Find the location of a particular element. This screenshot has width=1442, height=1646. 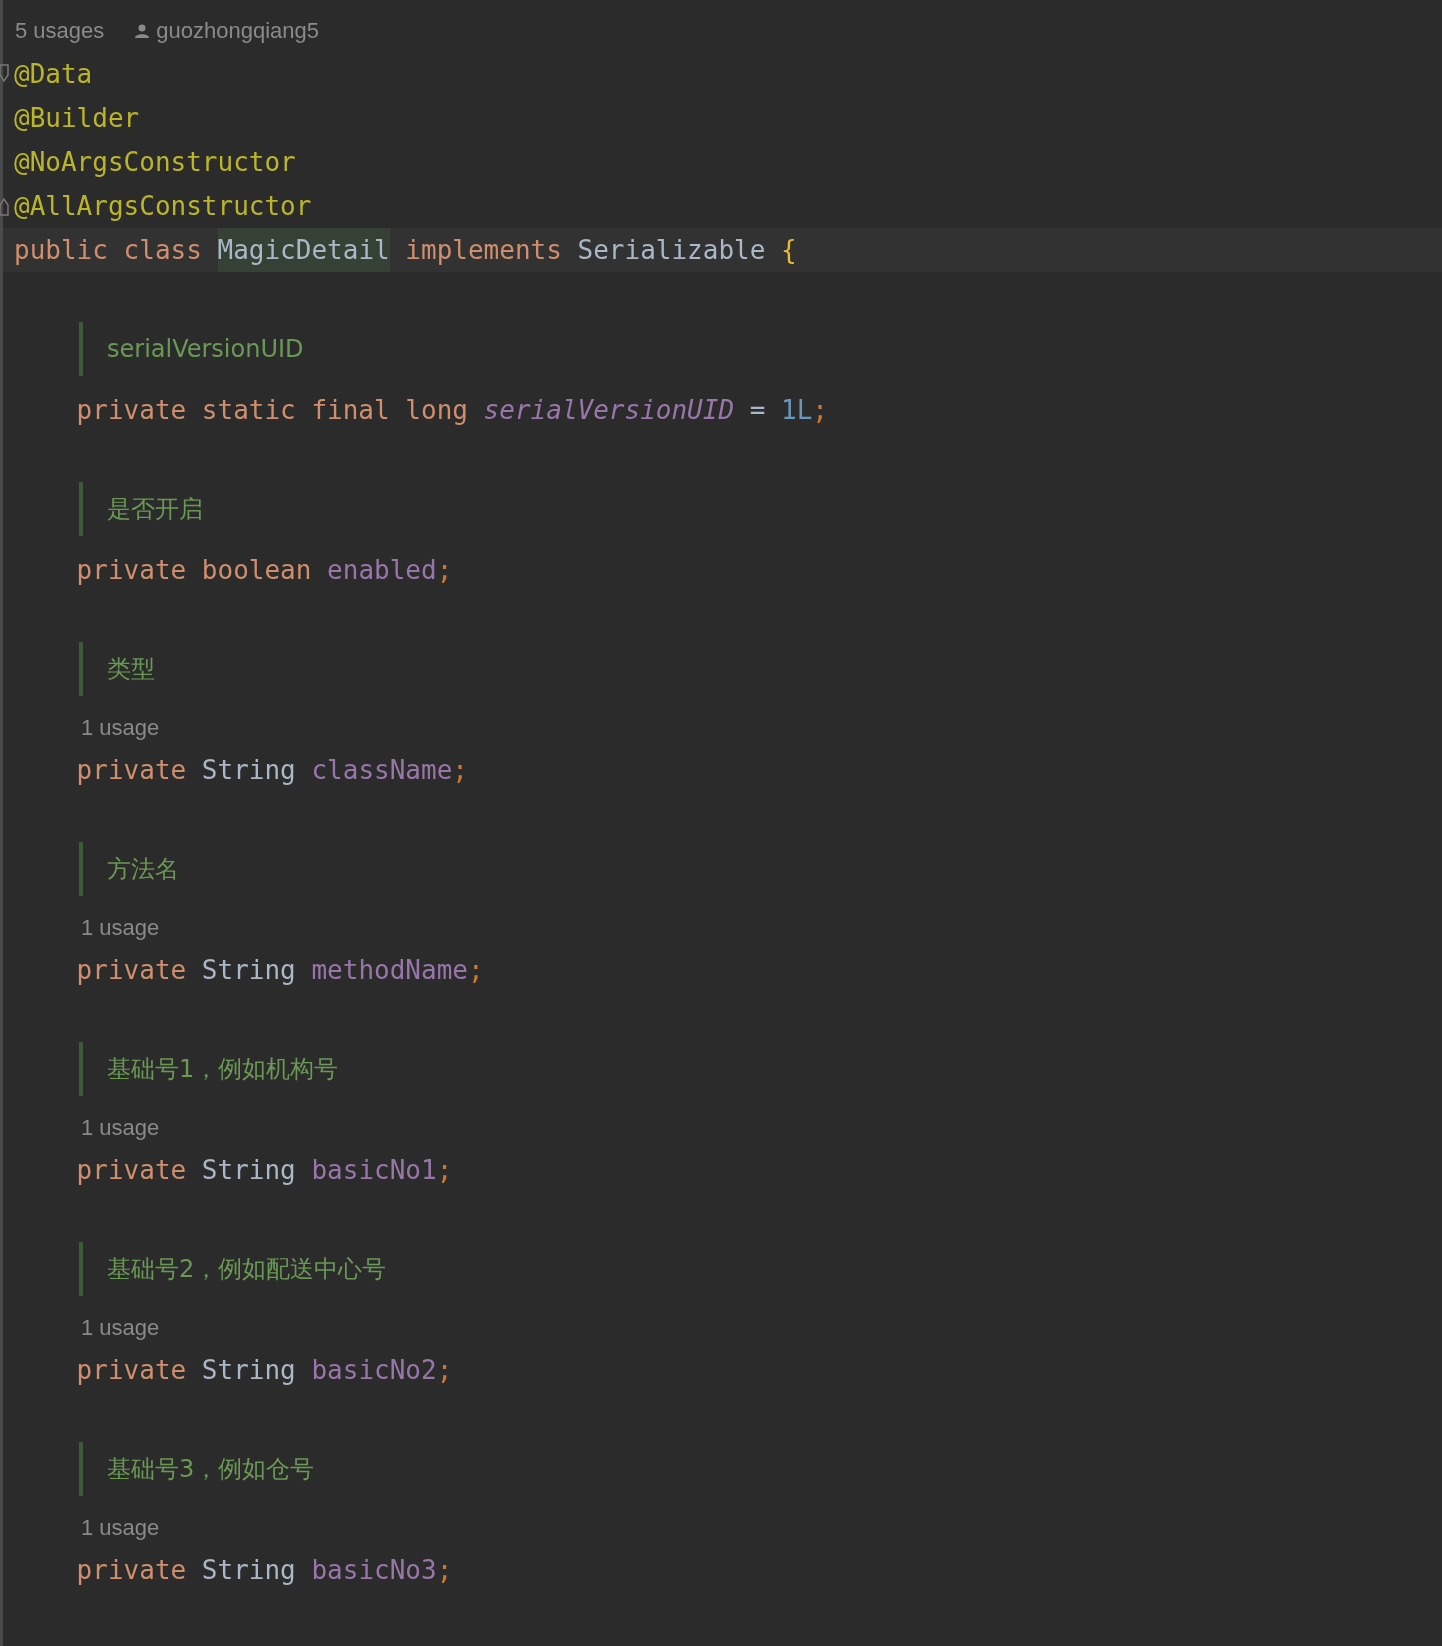

code-line: private boolean enabled; is located at coordinates (264, 570).